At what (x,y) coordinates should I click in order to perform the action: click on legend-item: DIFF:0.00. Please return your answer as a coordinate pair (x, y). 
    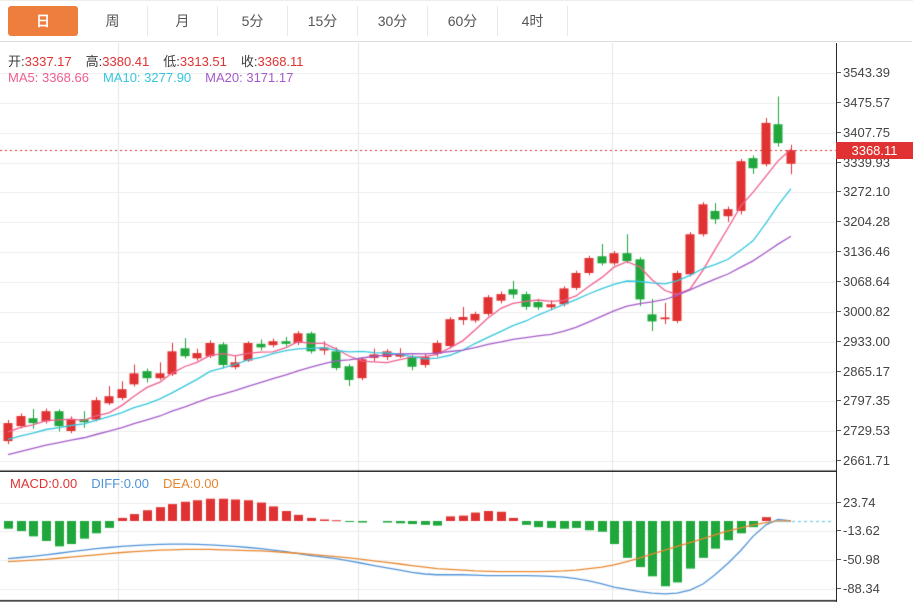
    Looking at the image, I should click on (120, 483).